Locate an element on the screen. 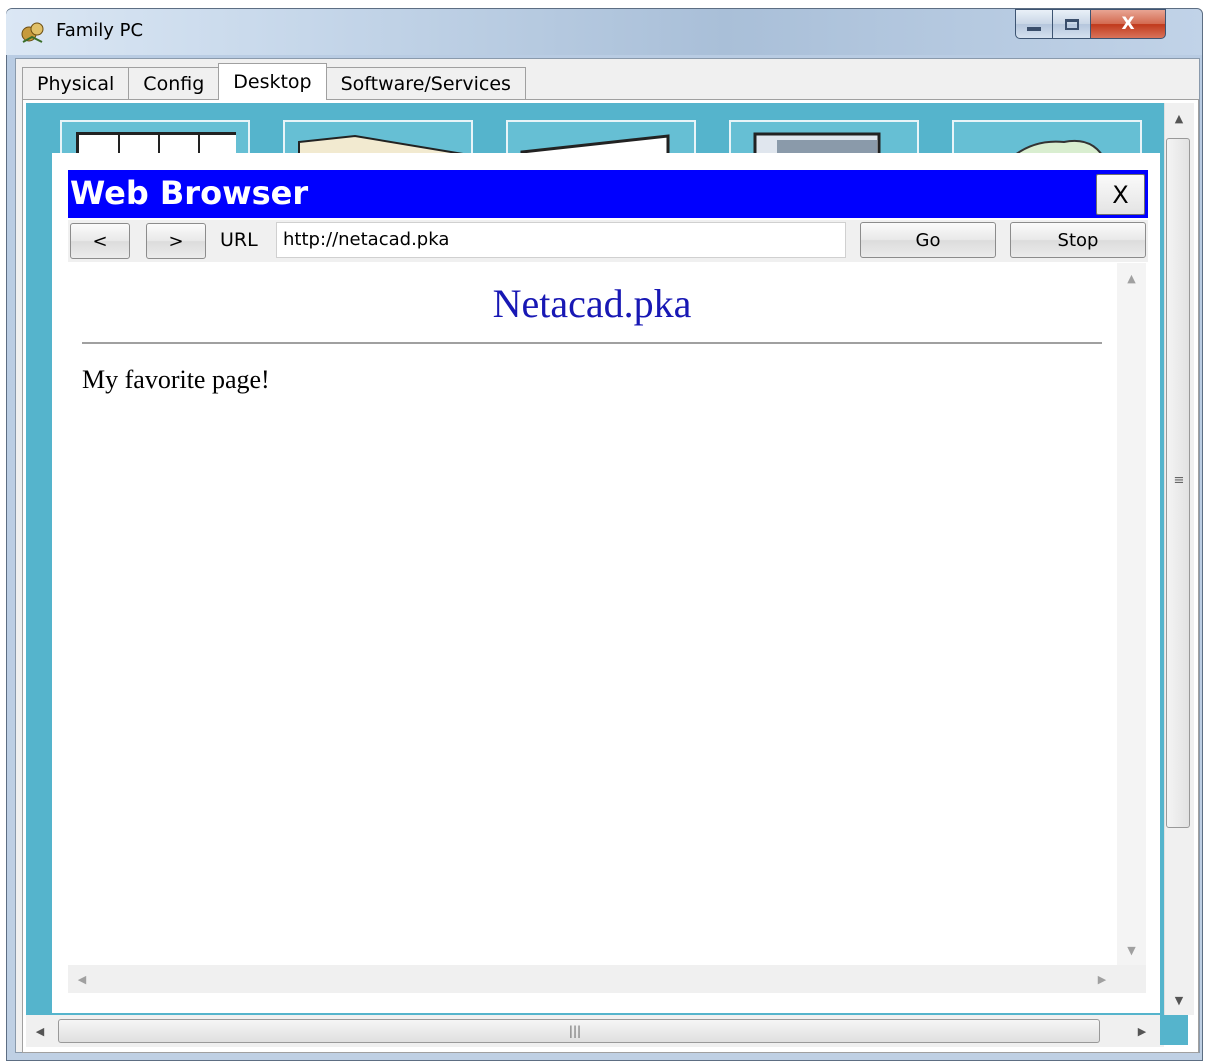  stop-button: Stop is located at coordinates (1078, 240).